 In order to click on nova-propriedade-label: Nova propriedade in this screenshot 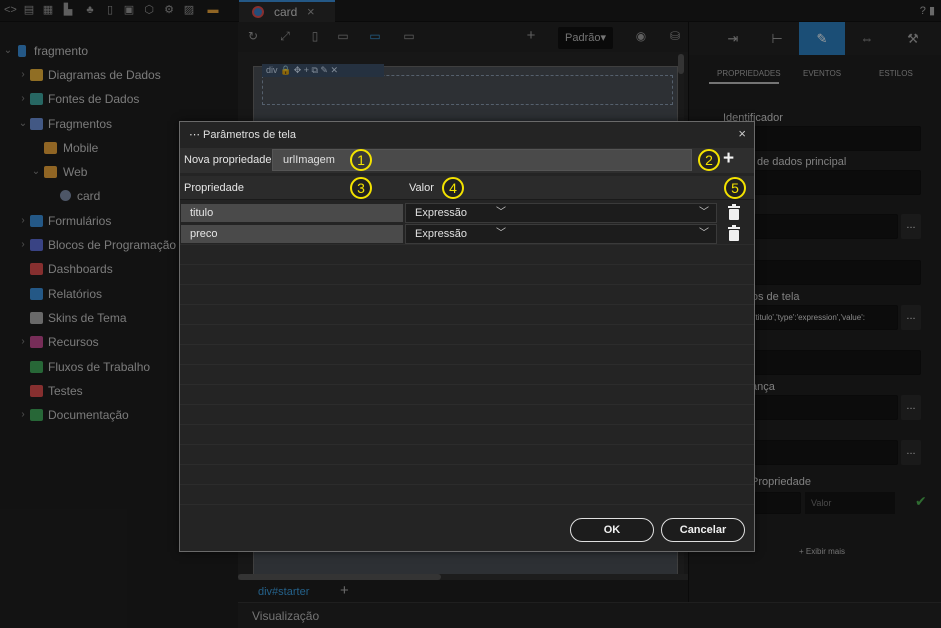, I will do `click(228, 160)`.